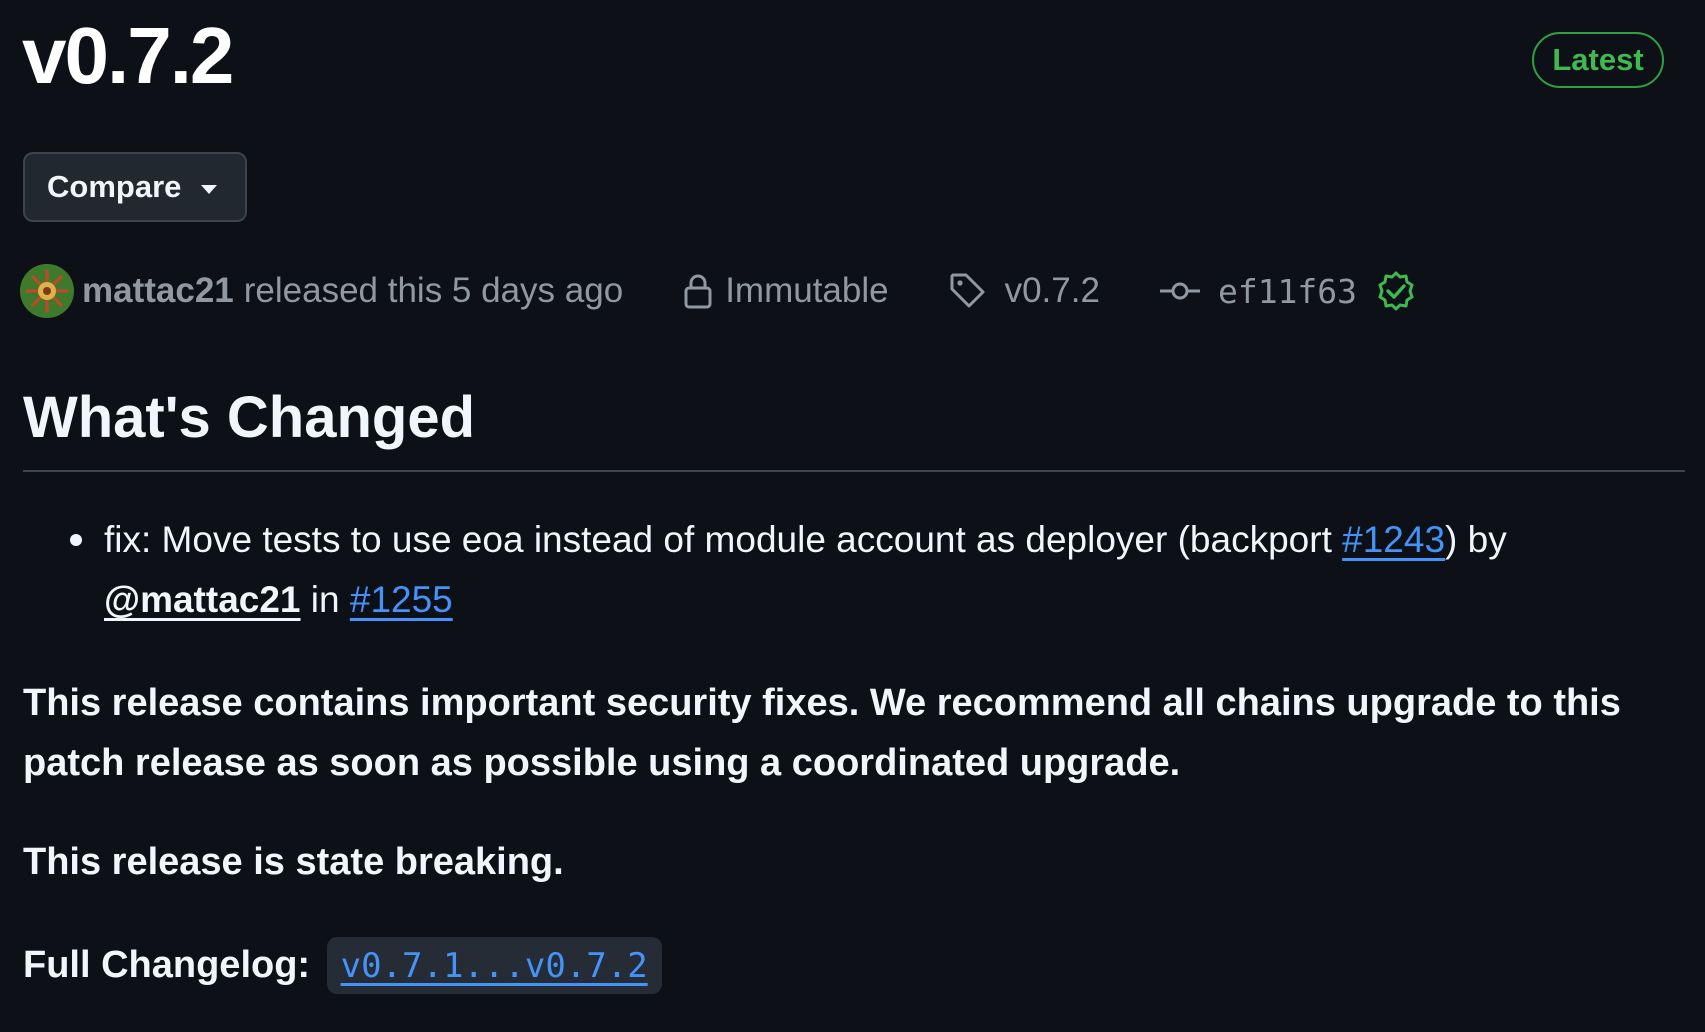 The image size is (1705, 1032). I want to click on avatar, so click(47, 291).